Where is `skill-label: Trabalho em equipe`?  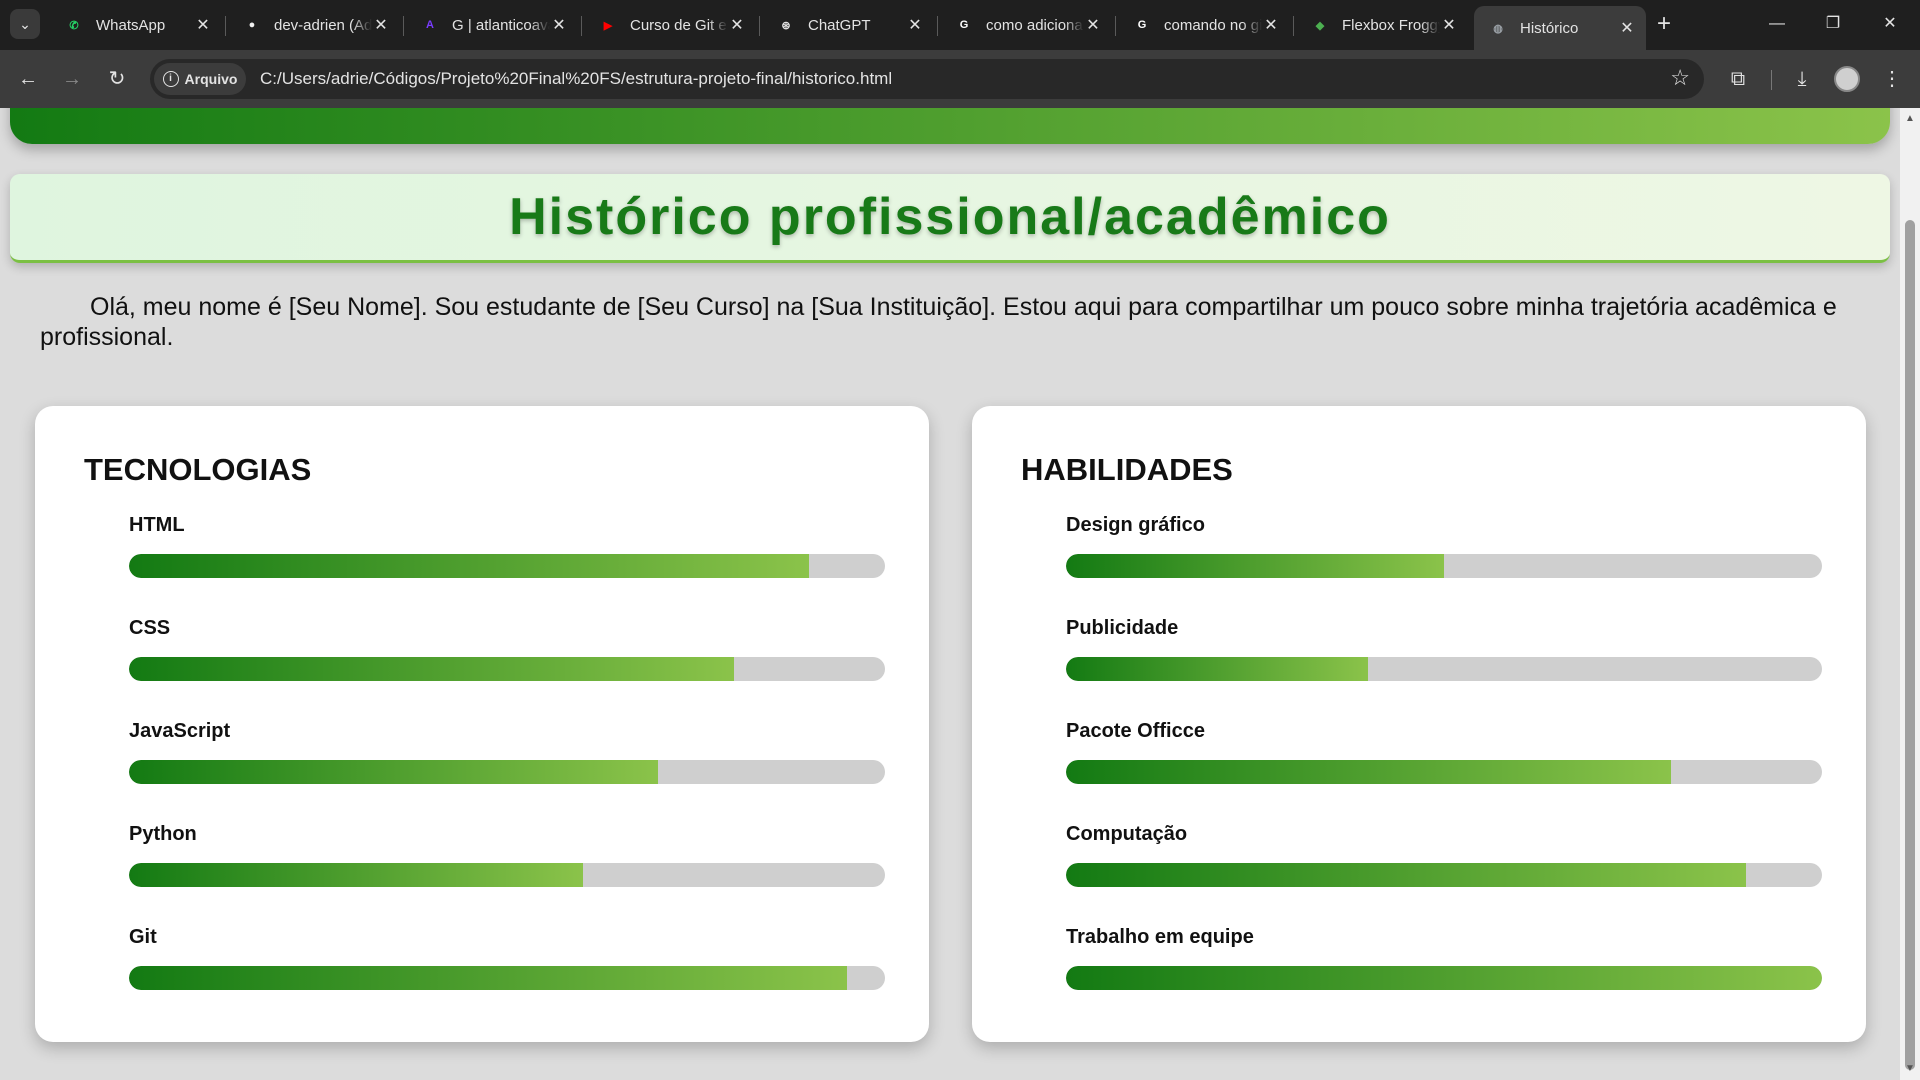 skill-label: Trabalho em equipe is located at coordinates (1160, 937).